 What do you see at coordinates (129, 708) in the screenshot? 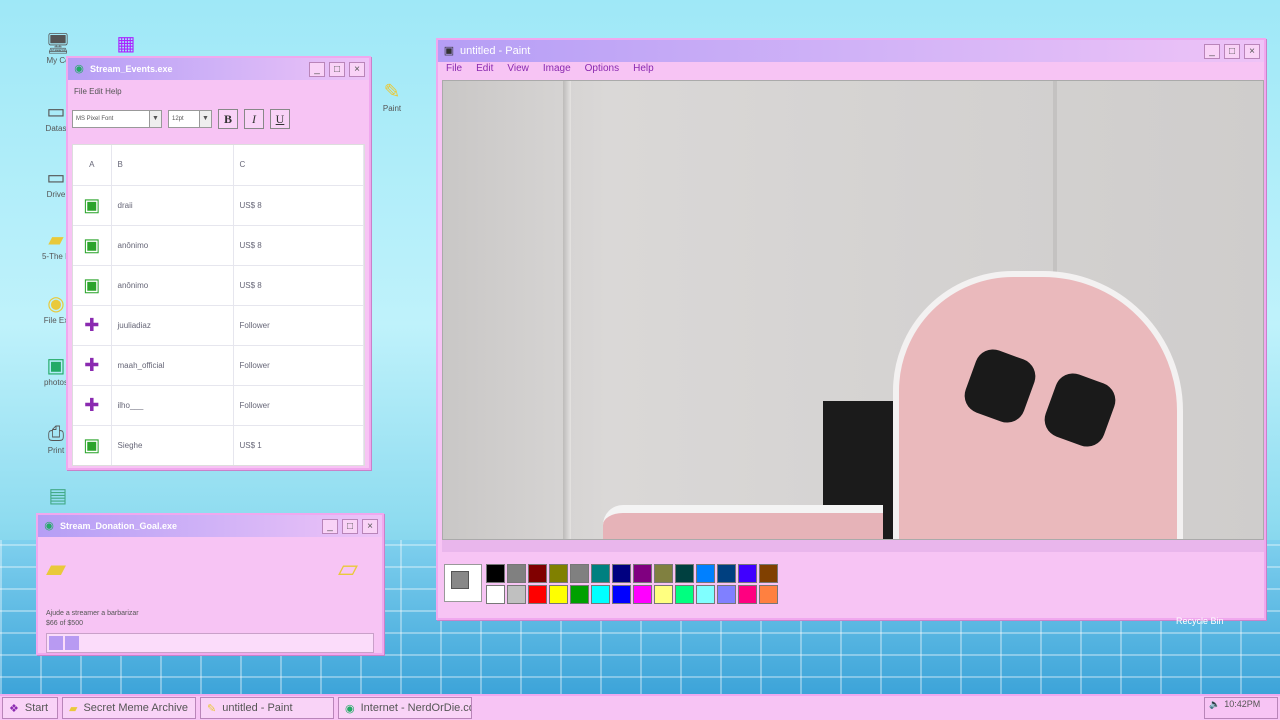
I see `taskbar-item-meme-archive: ▰ Secret Meme Archive` at bounding box center [129, 708].